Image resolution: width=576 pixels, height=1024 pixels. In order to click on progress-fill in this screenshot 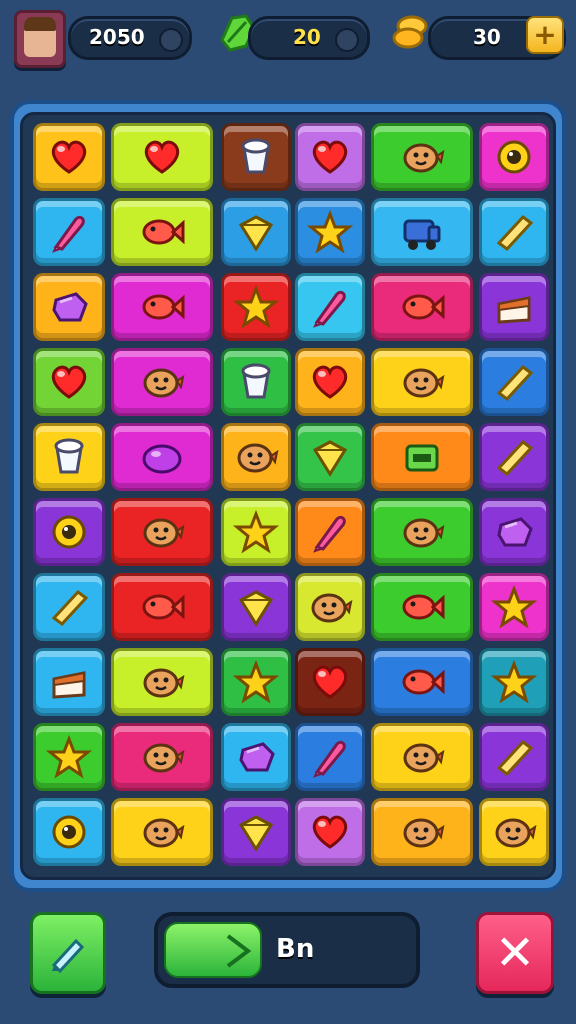, I will do `click(213, 950)`.